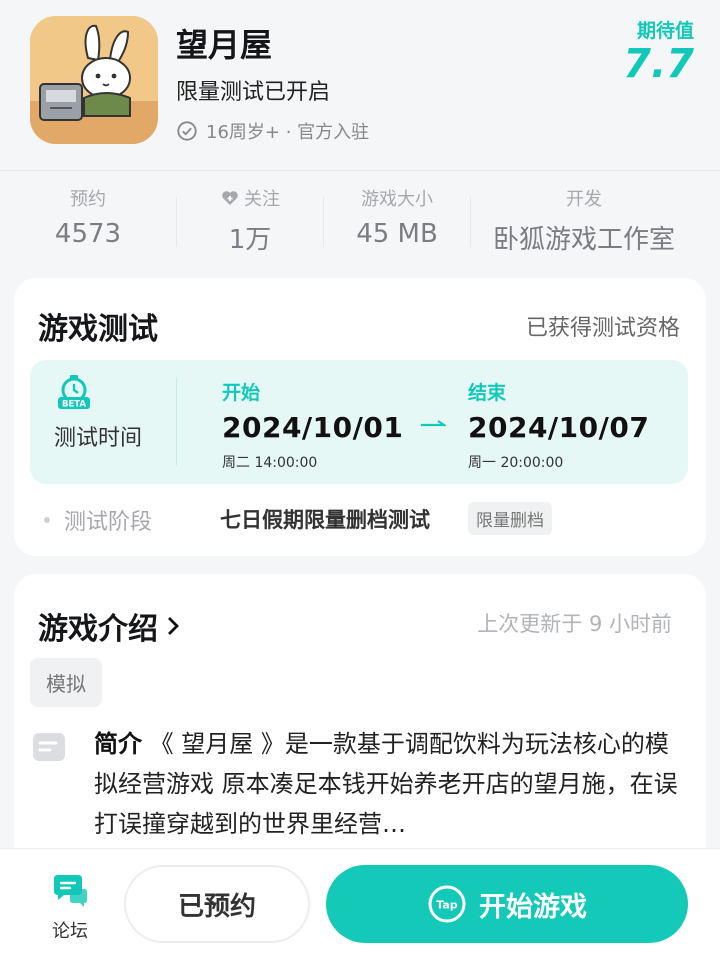  Describe the element at coordinates (217, 904) in the screenshot. I see `reserved-button: 已预约` at that location.